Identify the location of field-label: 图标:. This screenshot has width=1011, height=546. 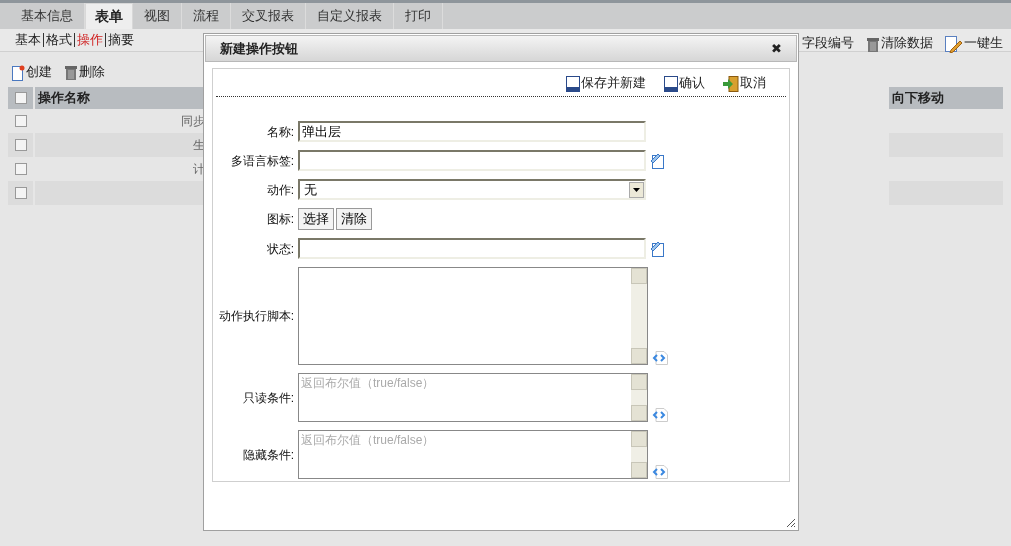
(280, 219).